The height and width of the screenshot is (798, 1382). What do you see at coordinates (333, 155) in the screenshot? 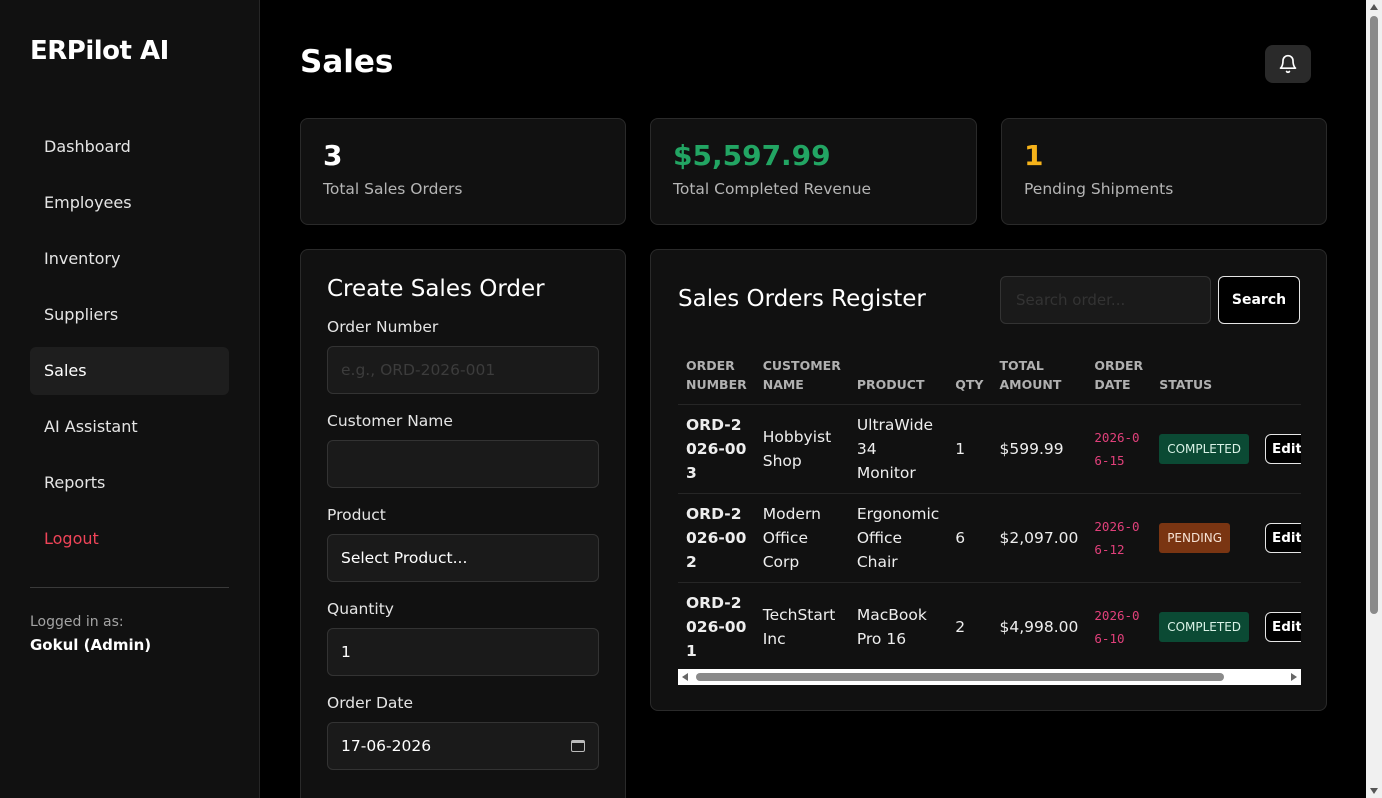
I see `stat-value: 3` at bounding box center [333, 155].